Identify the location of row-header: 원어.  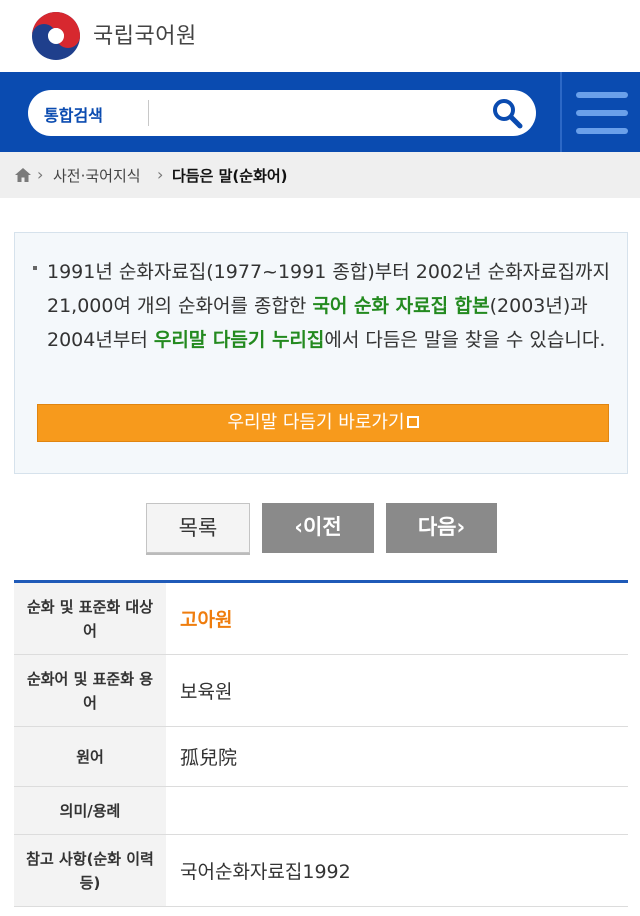
(90, 756).